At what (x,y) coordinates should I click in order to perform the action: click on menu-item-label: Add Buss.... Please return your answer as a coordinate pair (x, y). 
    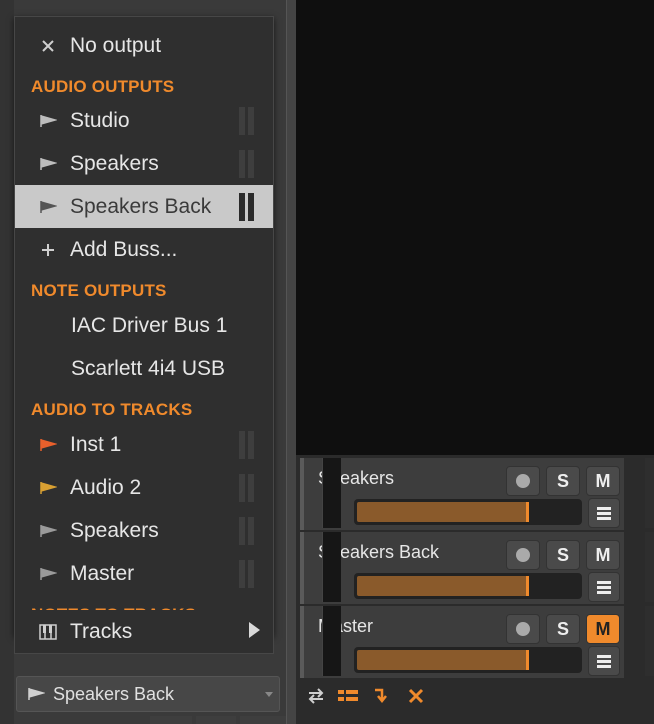
    Looking at the image, I should click on (124, 249).